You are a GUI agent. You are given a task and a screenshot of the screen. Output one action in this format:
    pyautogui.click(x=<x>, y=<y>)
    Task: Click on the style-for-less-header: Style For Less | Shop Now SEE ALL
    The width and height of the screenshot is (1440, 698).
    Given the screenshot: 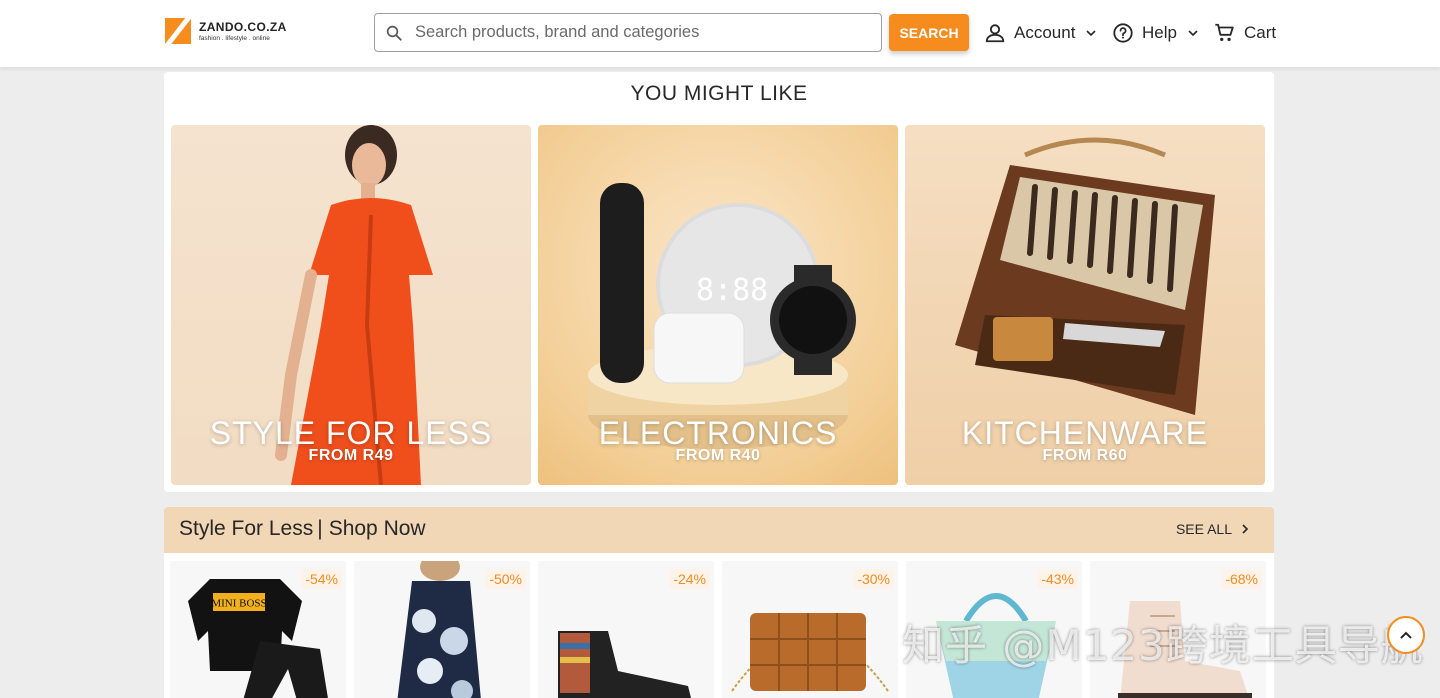 What is the action you would take?
    pyautogui.click(x=719, y=530)
    